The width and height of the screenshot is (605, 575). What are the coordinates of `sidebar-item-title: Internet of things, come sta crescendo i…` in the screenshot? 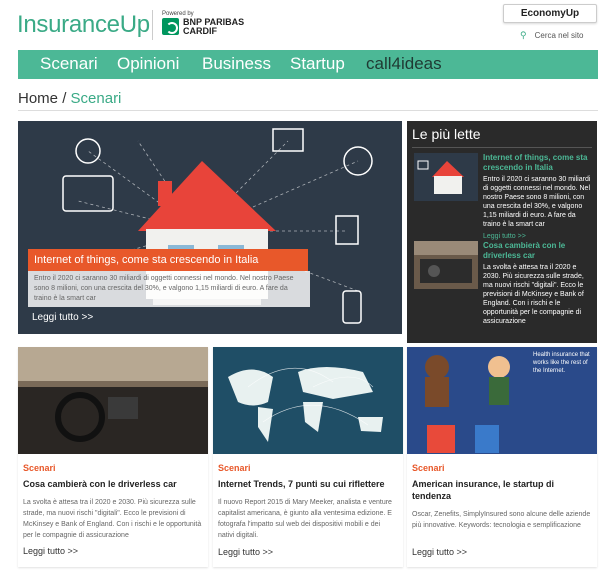 It's located at (539, 163).